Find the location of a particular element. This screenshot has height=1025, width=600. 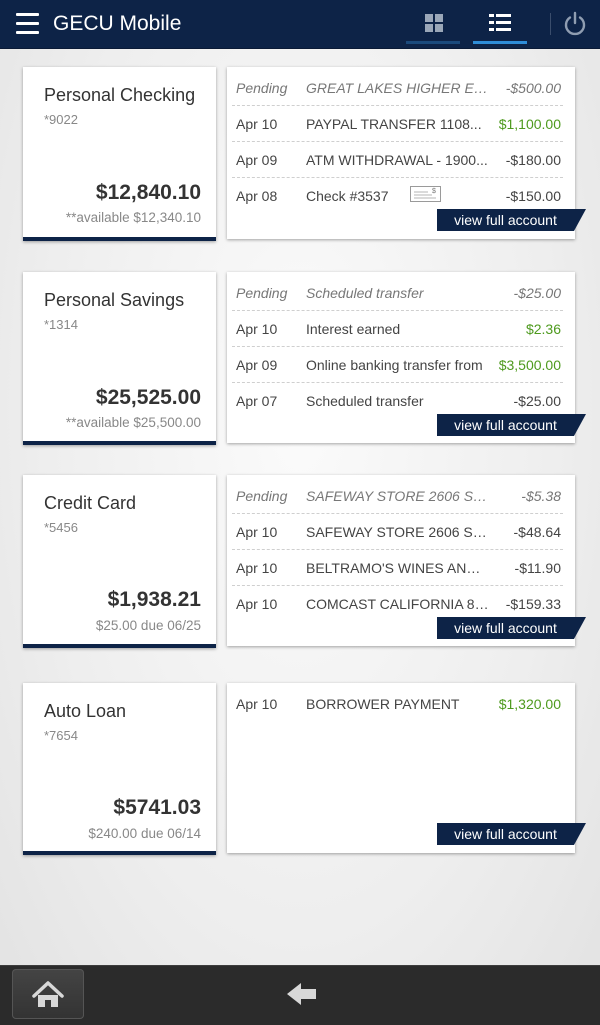

back-arrow-icon is located at coordinates (302, 994).